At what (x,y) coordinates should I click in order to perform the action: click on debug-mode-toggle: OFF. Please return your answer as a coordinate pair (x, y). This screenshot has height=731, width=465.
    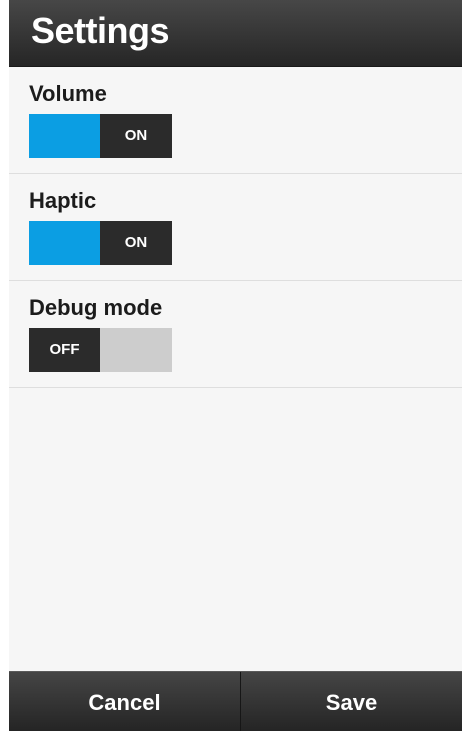
    Looking at the image, I should click on (100, 350).